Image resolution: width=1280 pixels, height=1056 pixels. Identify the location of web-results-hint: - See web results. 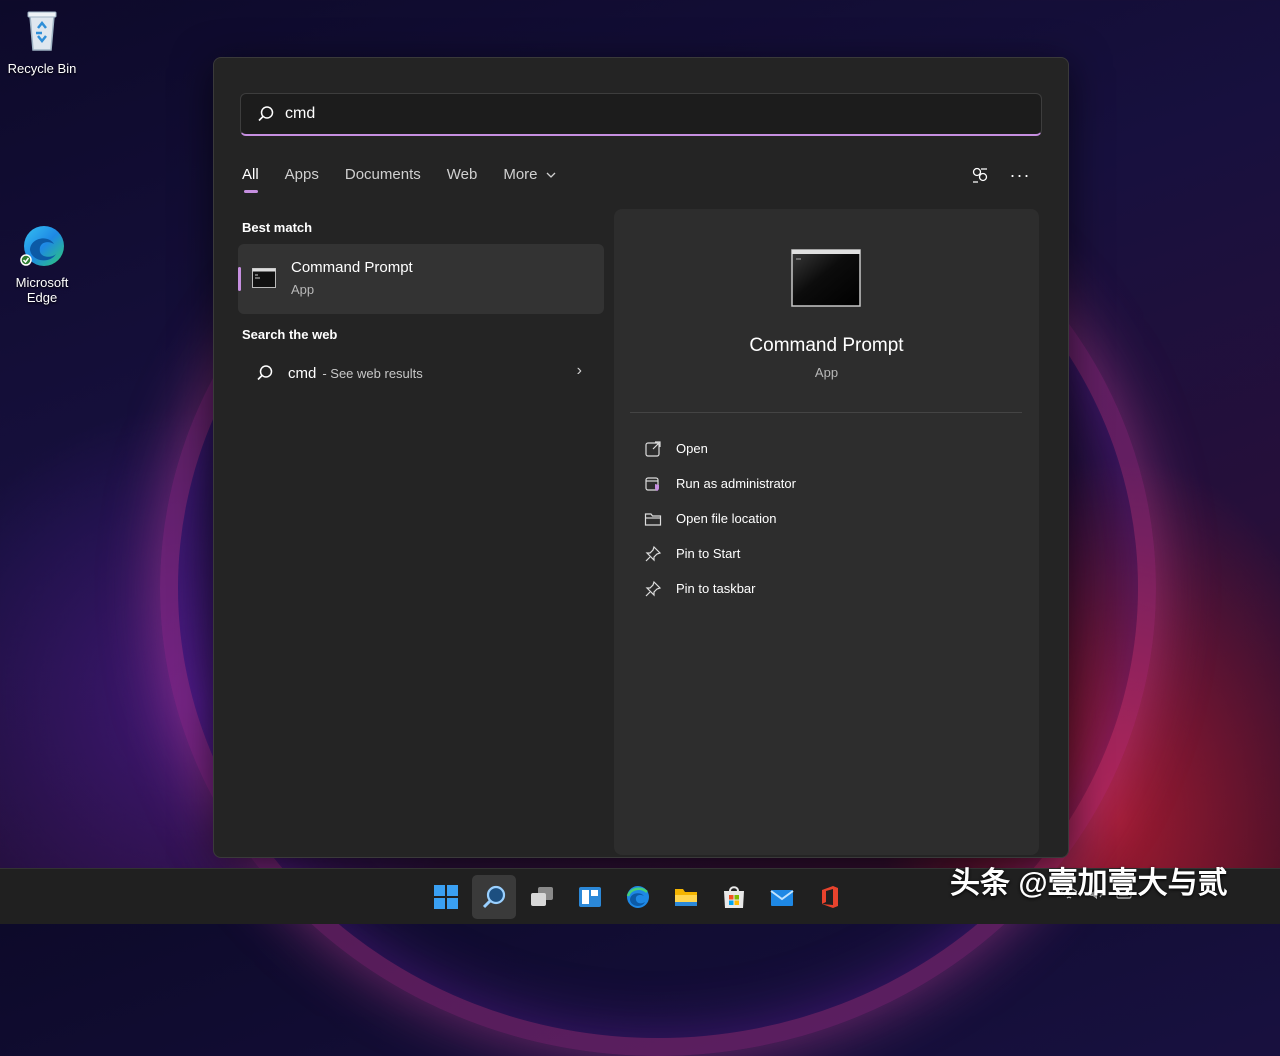
(372, 373).